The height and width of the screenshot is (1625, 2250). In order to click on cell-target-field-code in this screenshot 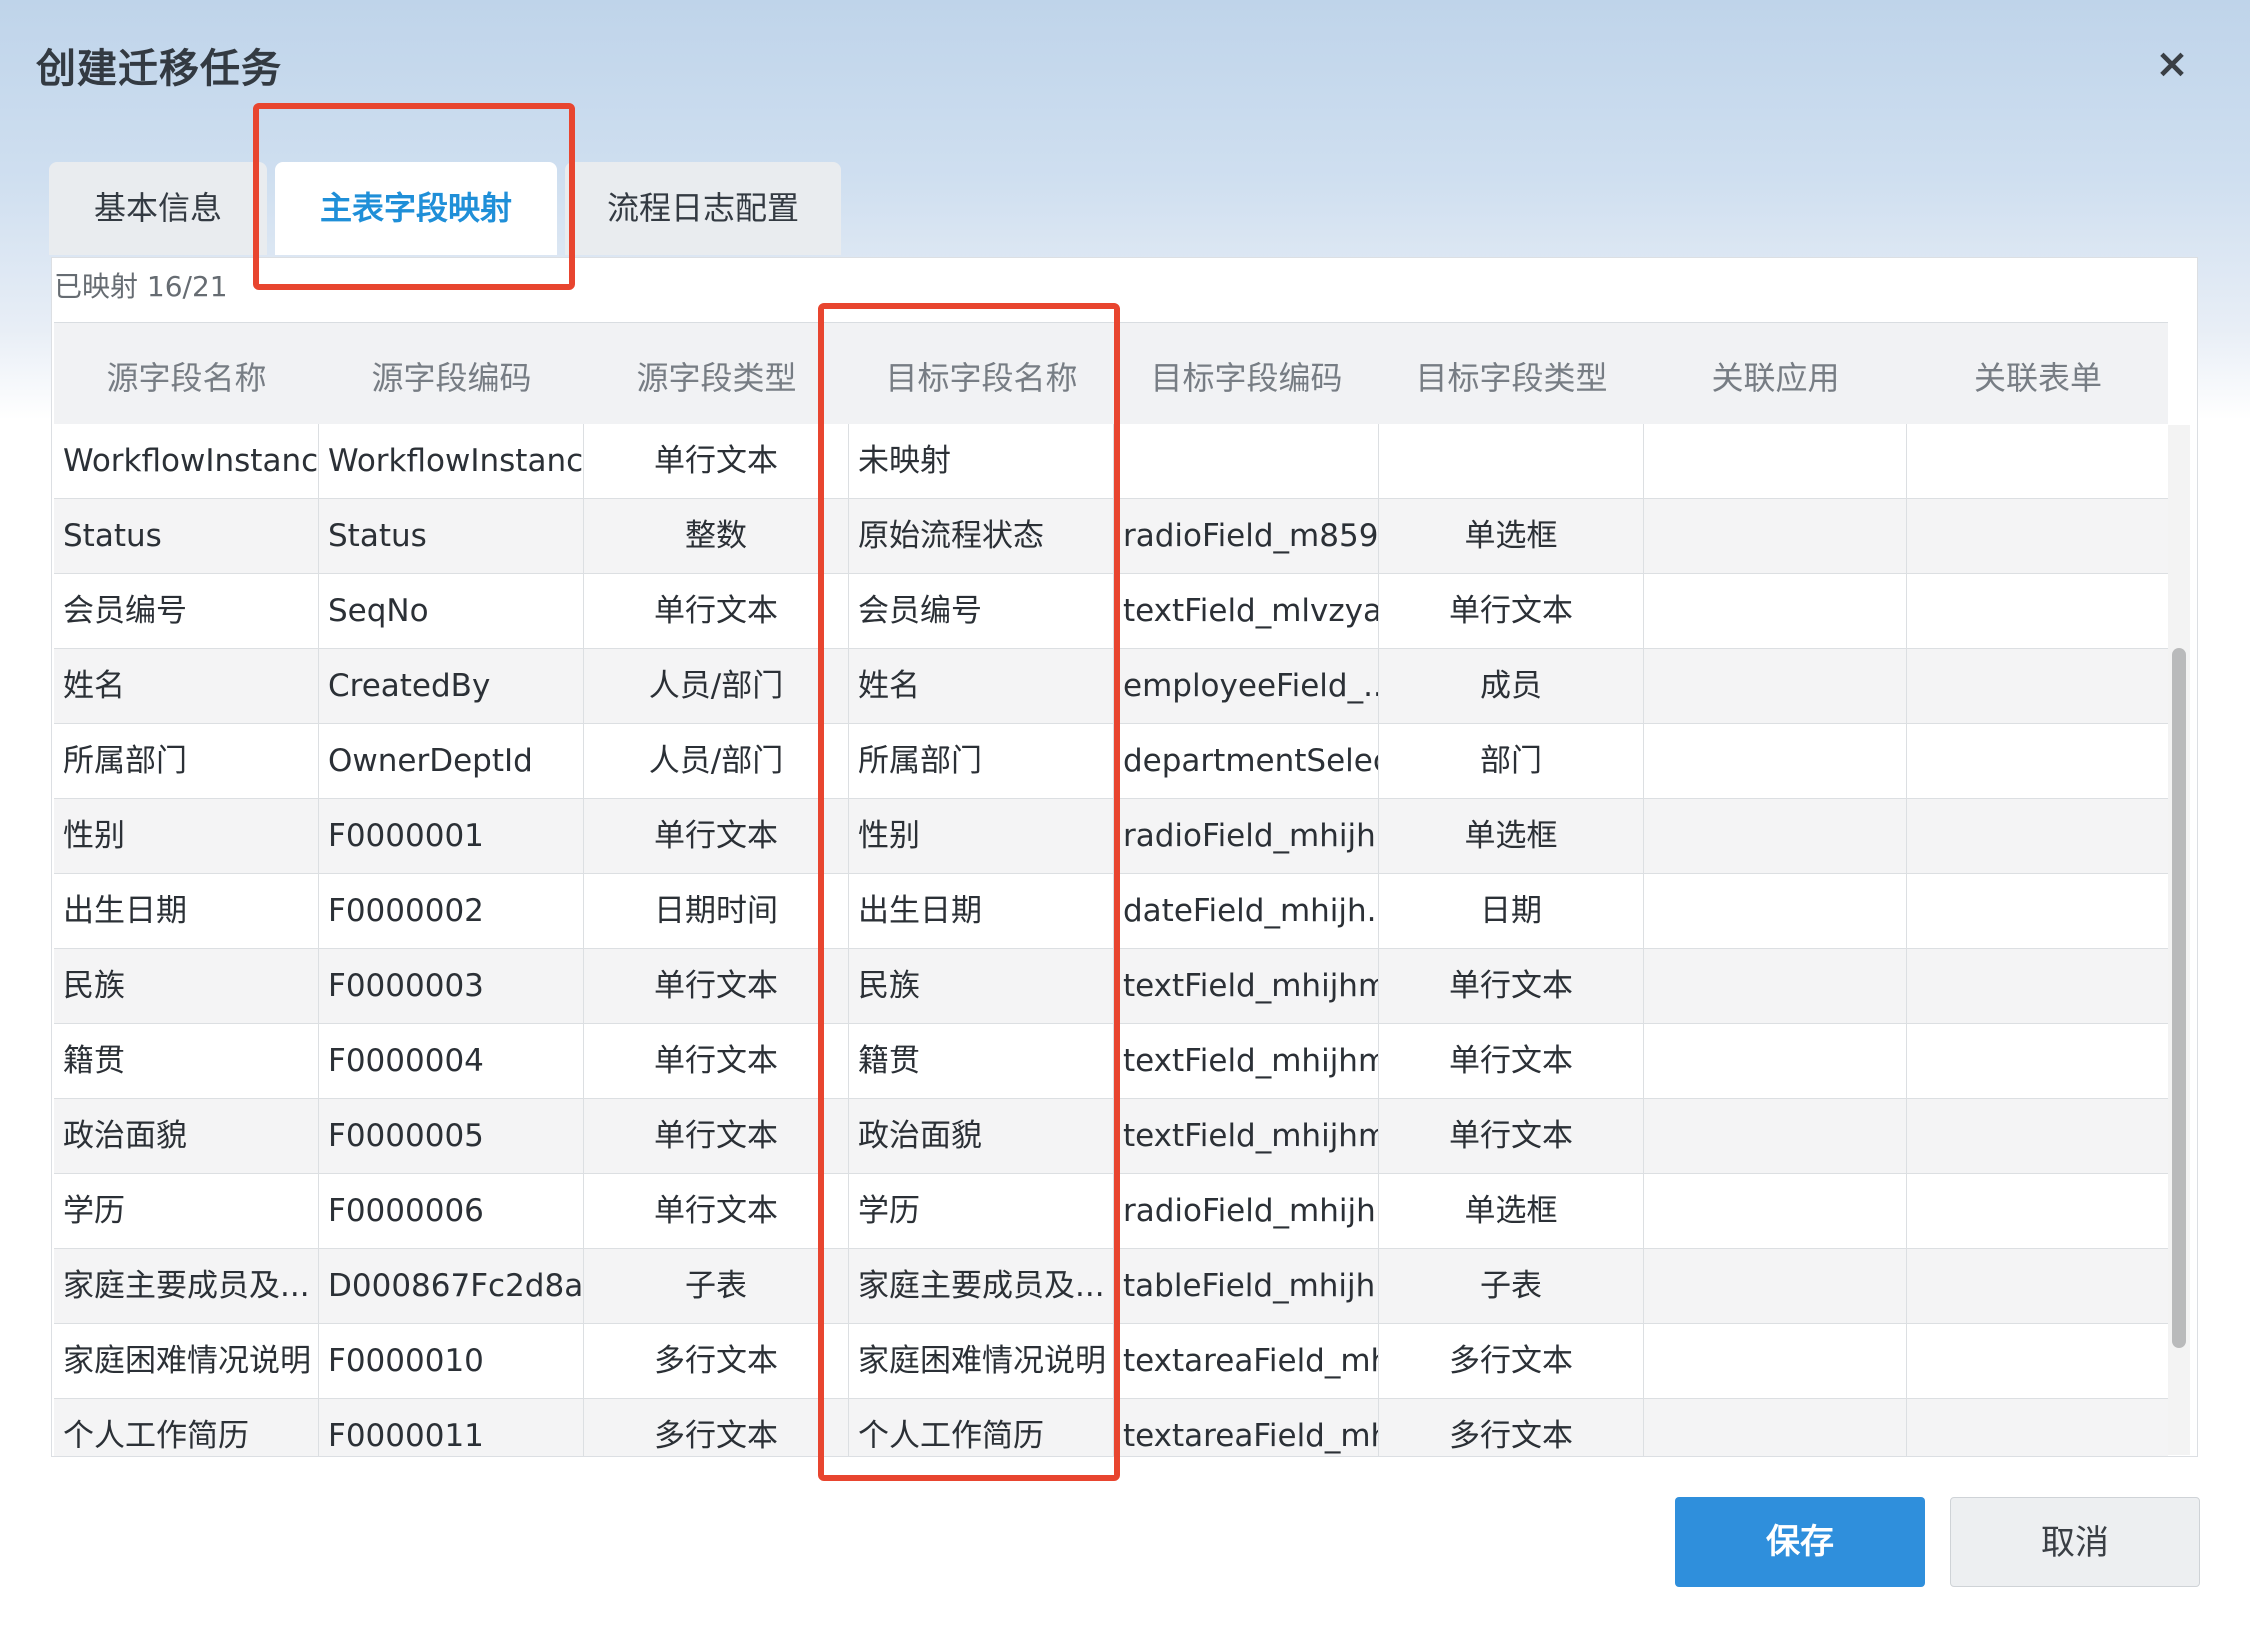, I will do `click(1246, 461)`.